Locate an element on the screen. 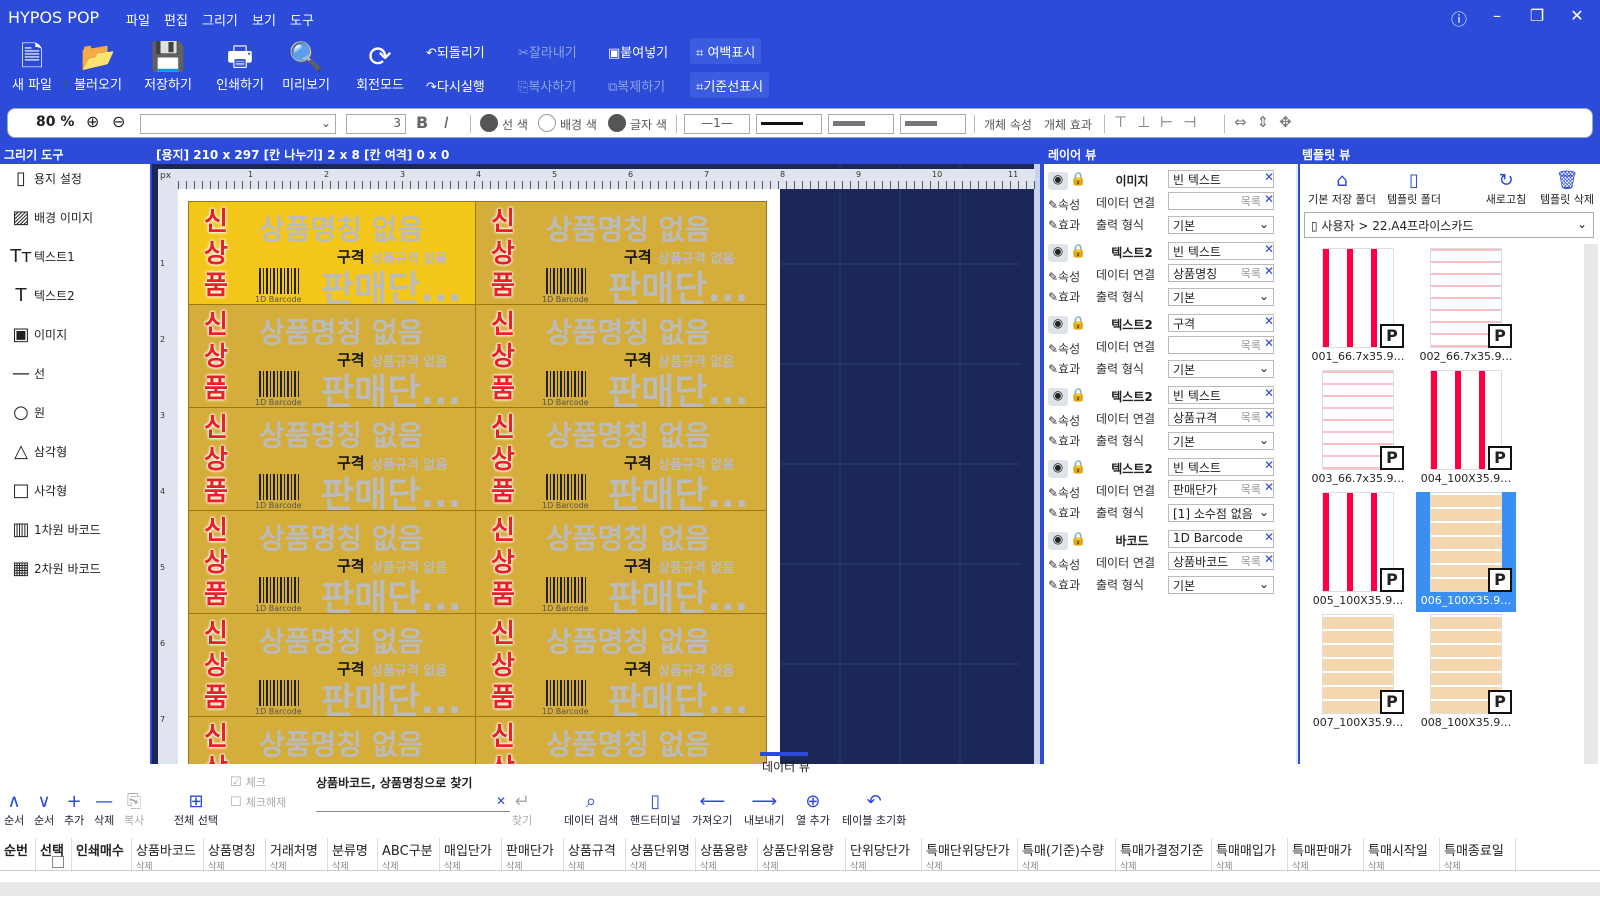 The width and height of the screenshot is (1600, 900). dataview-button-8: ↵ 찾기 is located at coordinates (522, 810).